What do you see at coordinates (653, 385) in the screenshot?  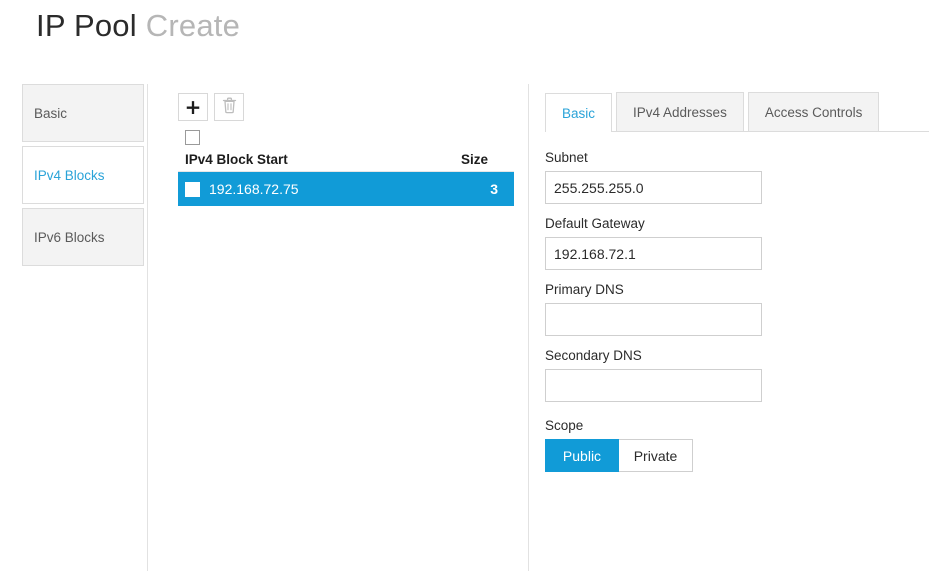 I see `secondary-dns-input` at bounding box center [653, 385].